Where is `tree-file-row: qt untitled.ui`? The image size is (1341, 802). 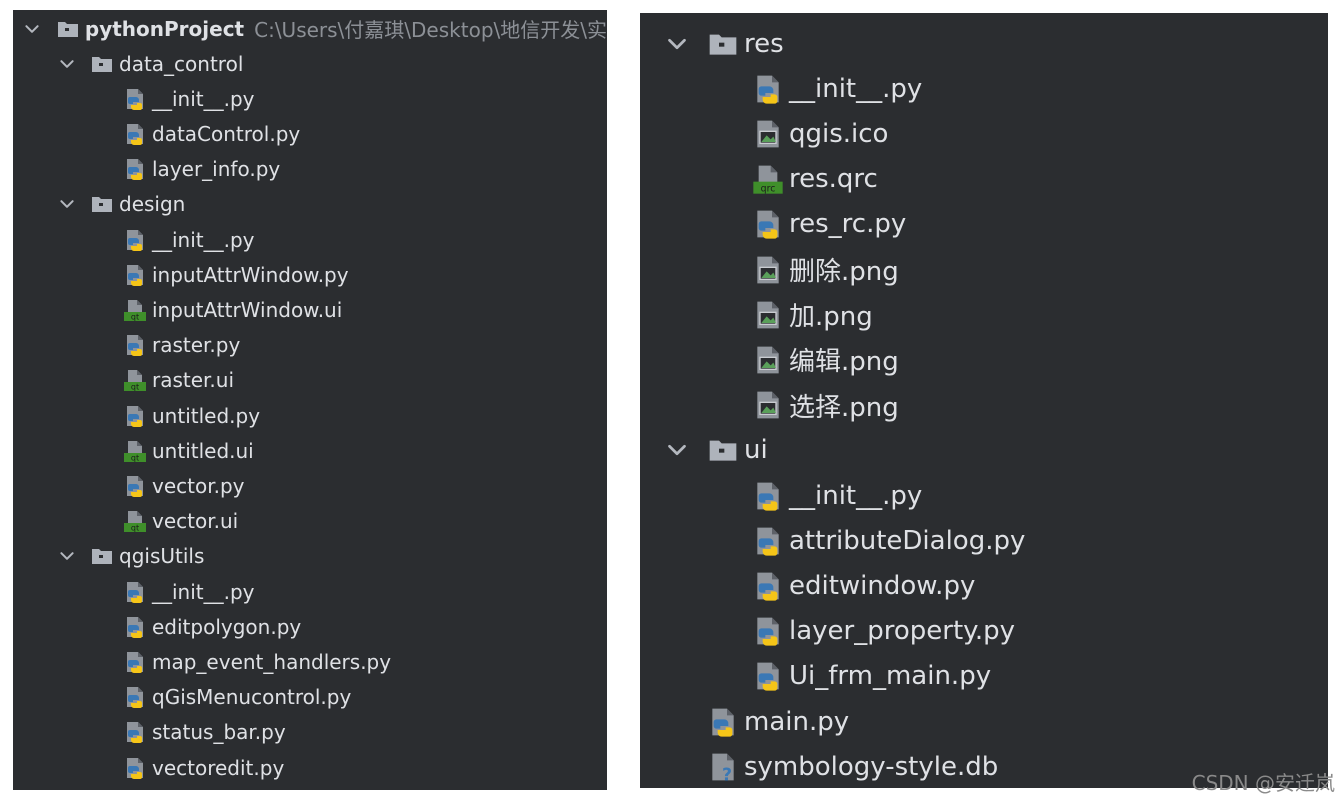 tree-file-row: qt untitled.ui is located at coordinates (310, 450).